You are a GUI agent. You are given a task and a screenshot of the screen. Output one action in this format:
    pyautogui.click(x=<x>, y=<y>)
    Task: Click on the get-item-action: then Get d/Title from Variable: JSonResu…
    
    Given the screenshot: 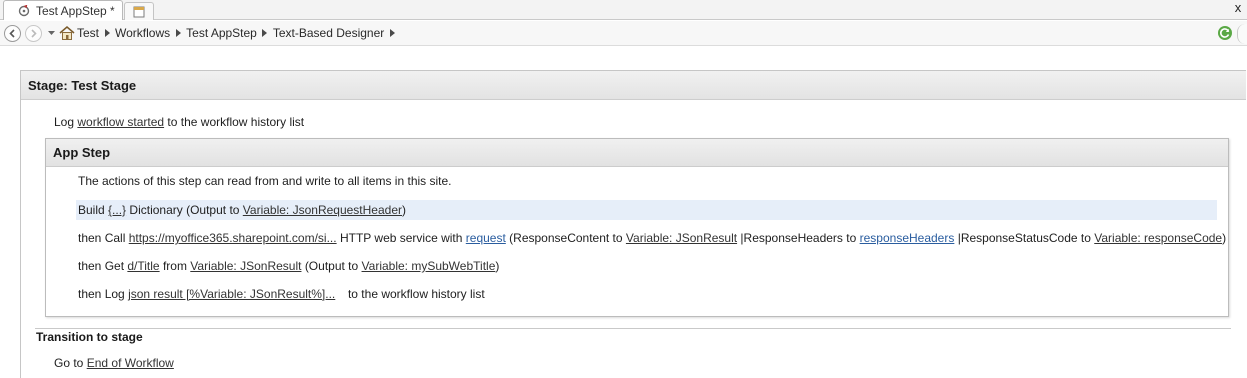 What is the action you would take?
    pyautogui.click(x=288, y=266)
    